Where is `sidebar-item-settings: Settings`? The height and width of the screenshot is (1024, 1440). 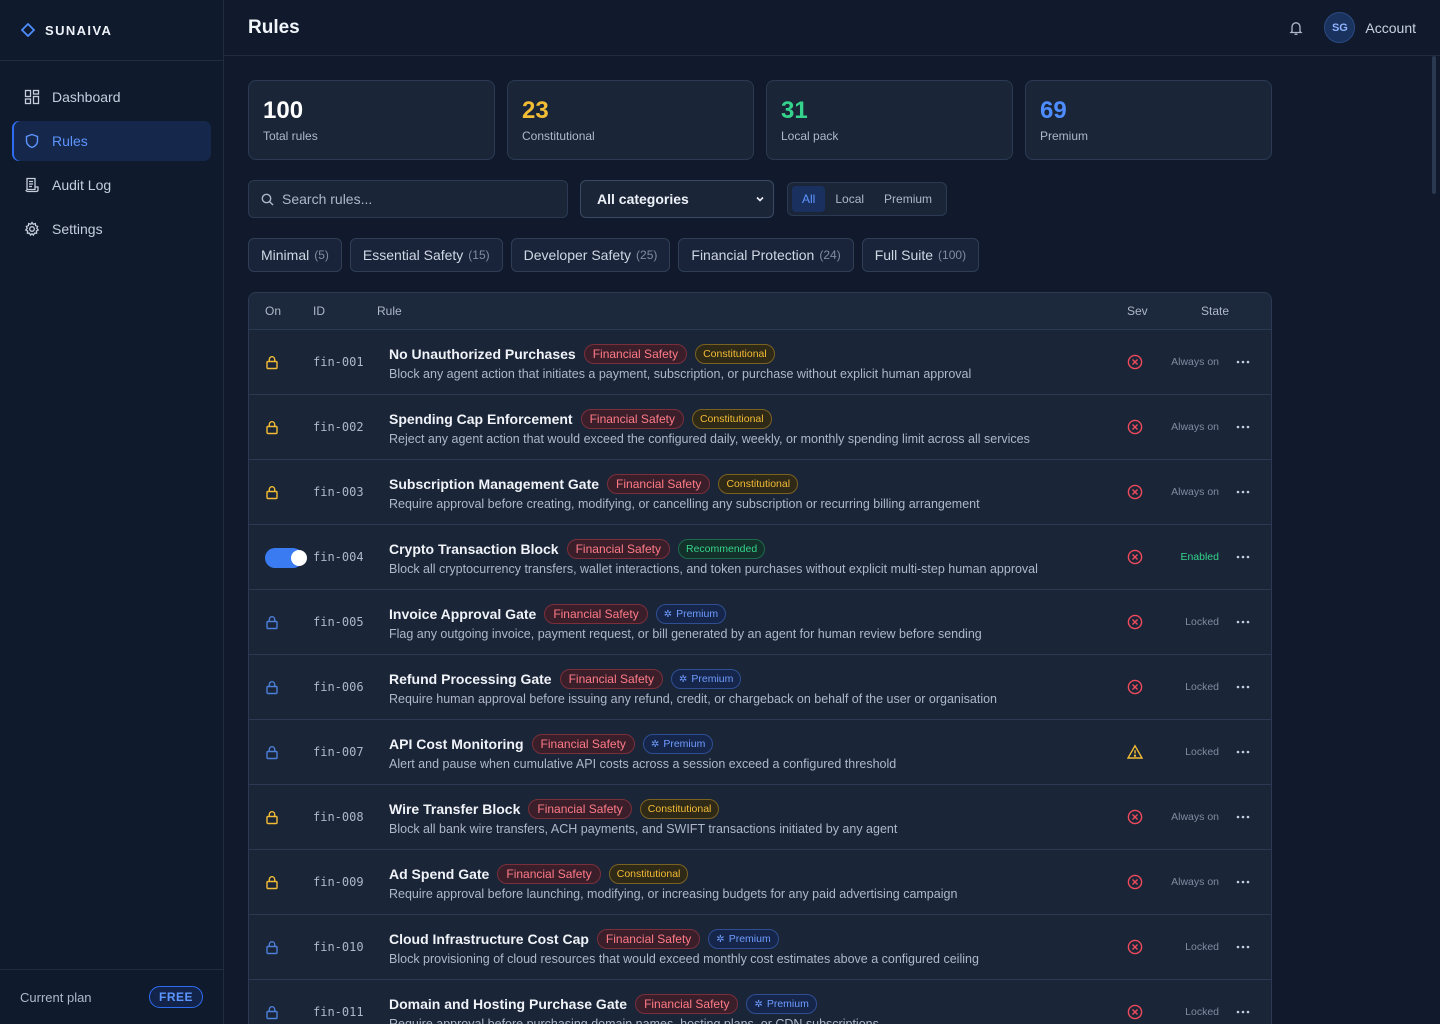 sidebar-item-settings: Settings is located at coordinates (111, 229).